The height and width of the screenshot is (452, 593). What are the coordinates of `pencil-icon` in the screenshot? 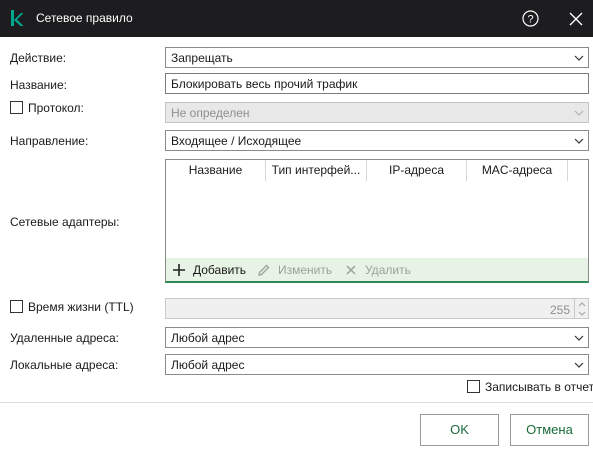 It's located at (264, 270).